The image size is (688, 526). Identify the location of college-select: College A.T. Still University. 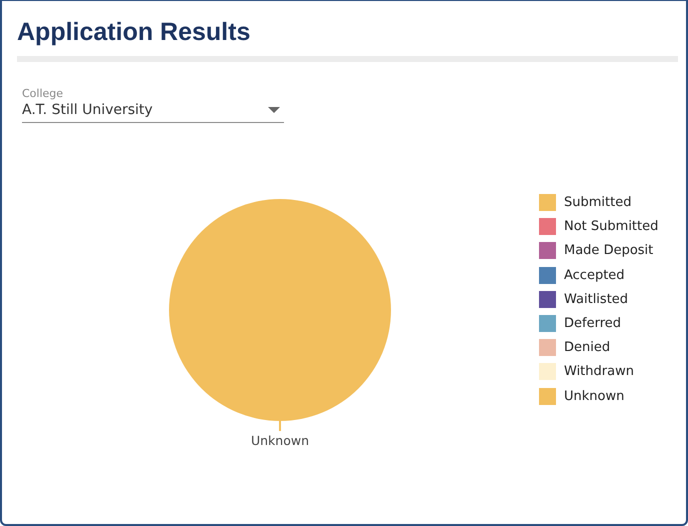
(153, 105).